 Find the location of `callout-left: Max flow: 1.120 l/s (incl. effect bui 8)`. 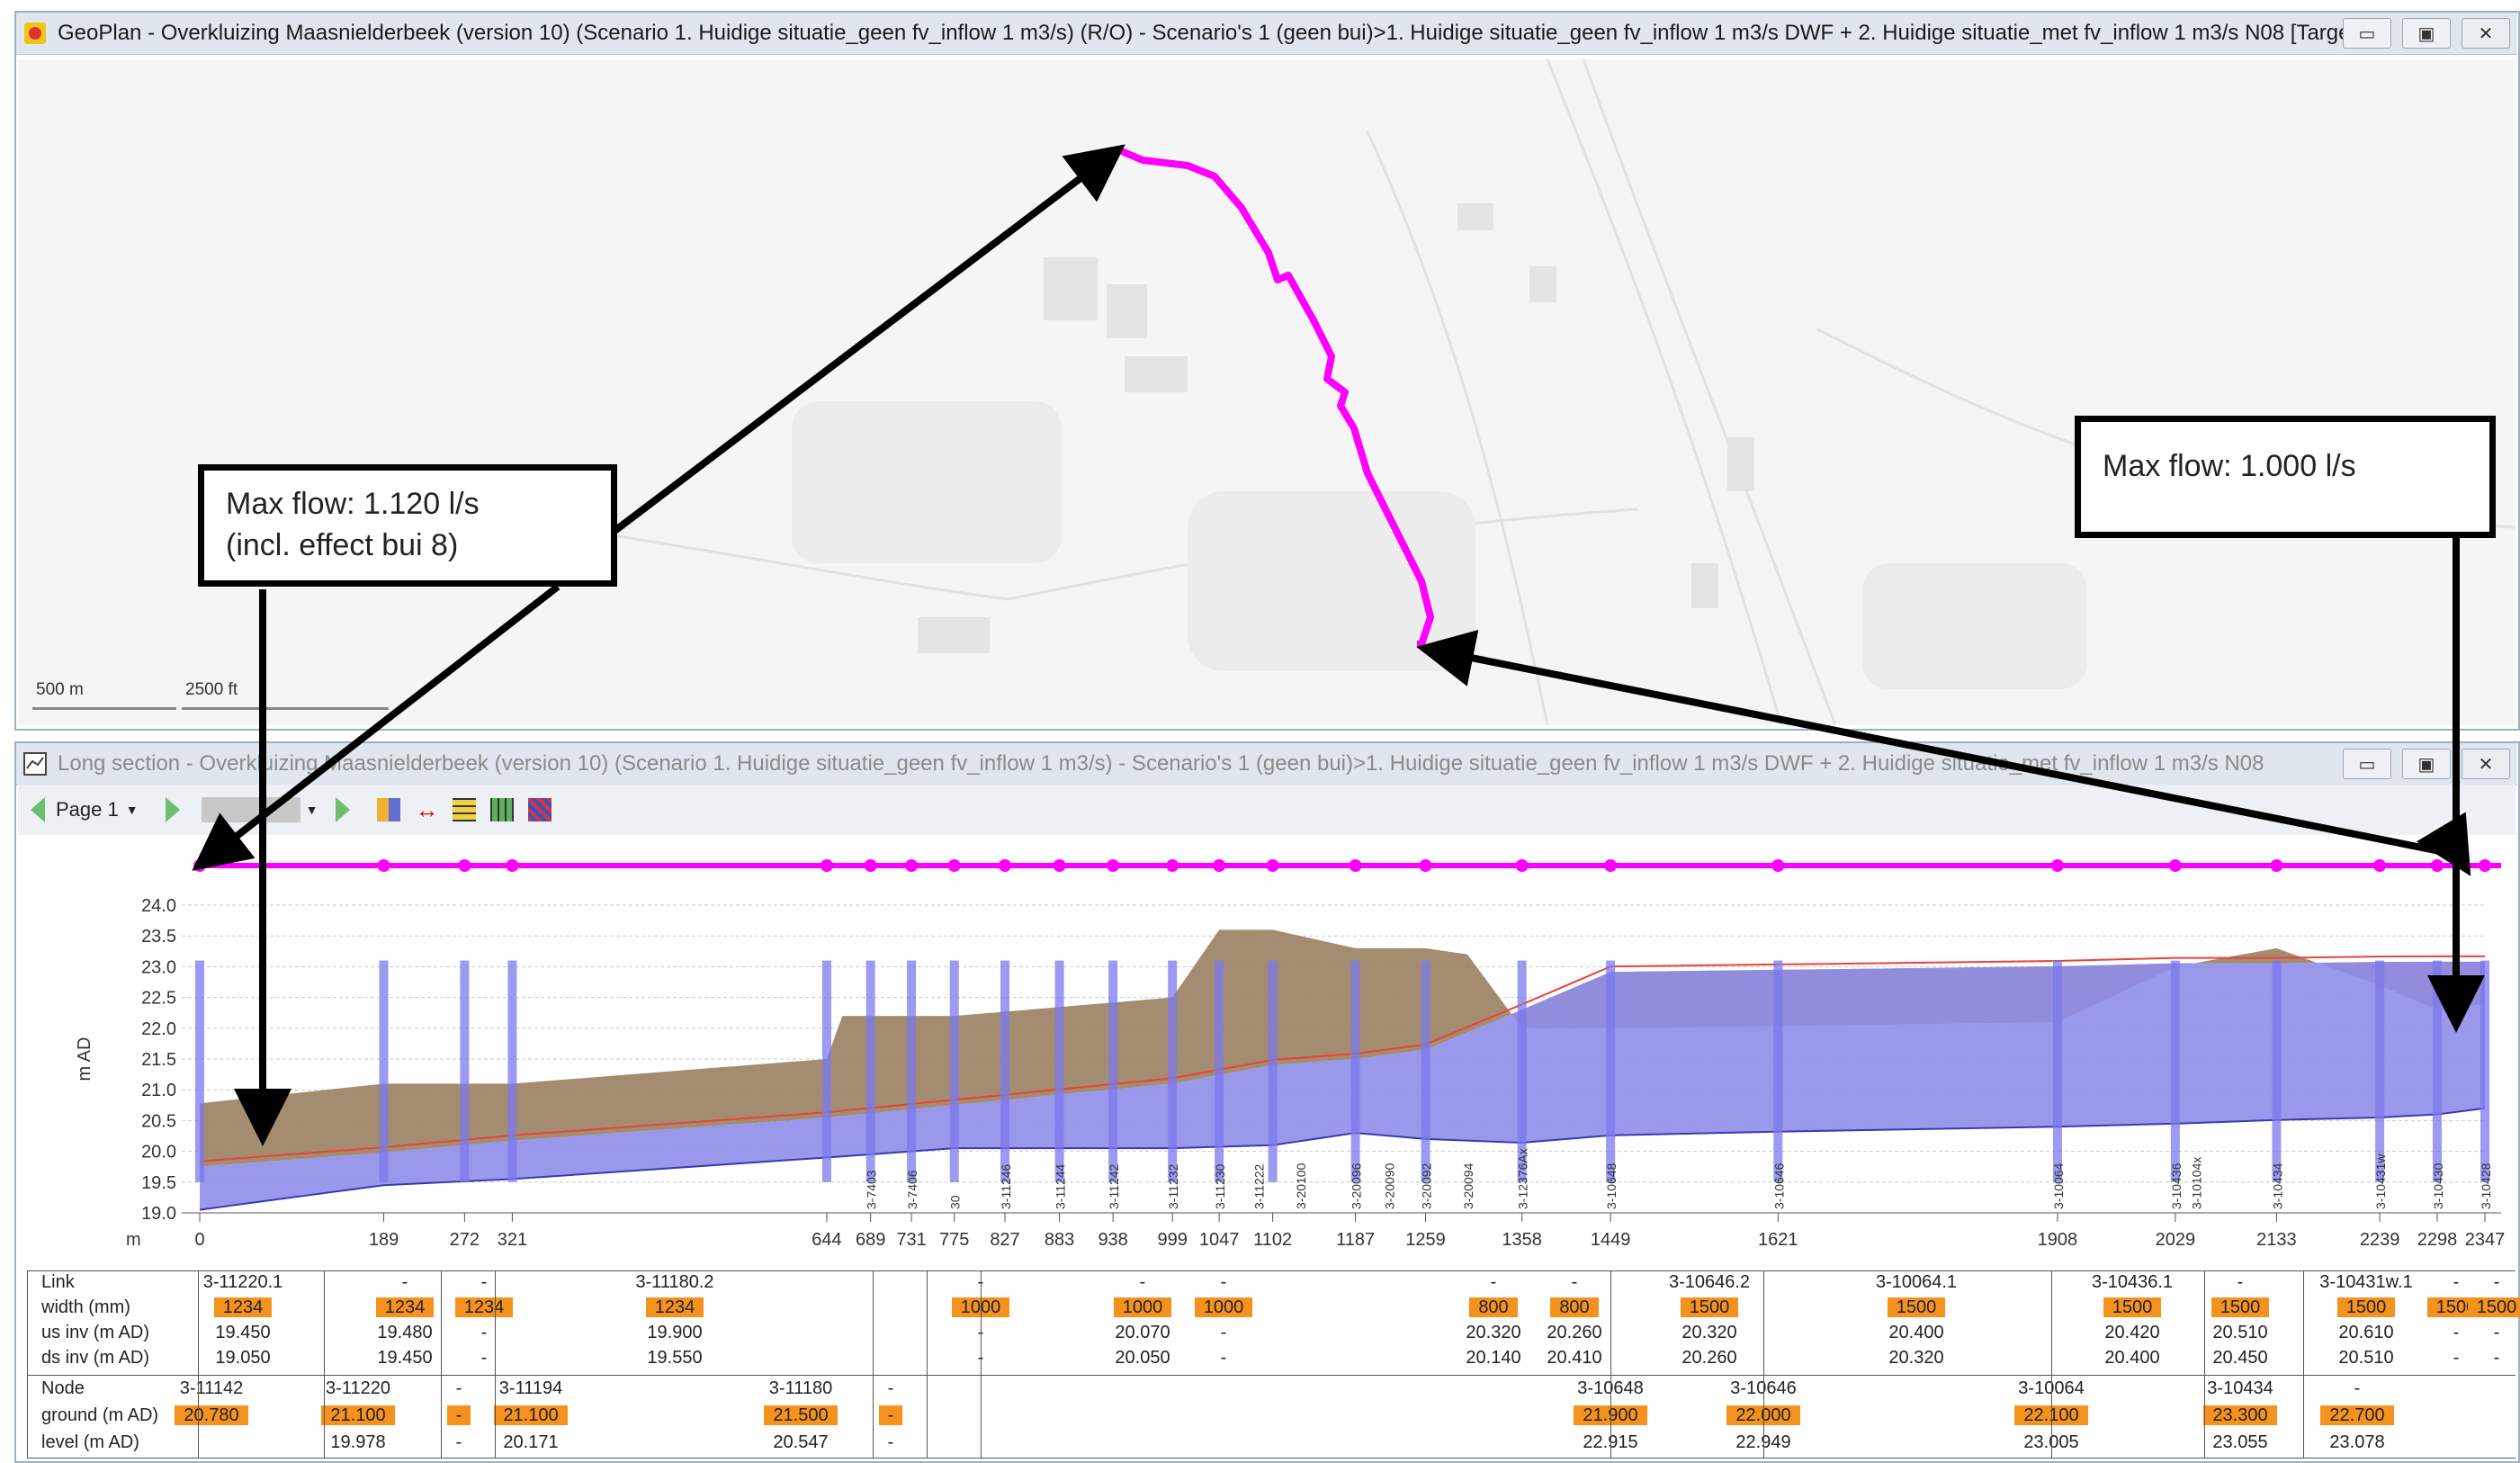

callout-left: Max flow: 1.120 l/s (incl. effect bui 8) is located at coordinates (407, 525).